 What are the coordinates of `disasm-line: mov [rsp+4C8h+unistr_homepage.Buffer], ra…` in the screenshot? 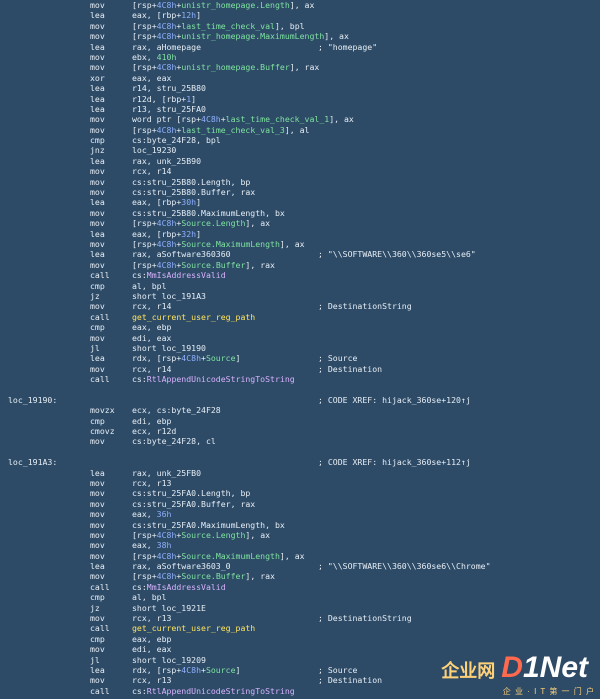 It's located at (300, 67).